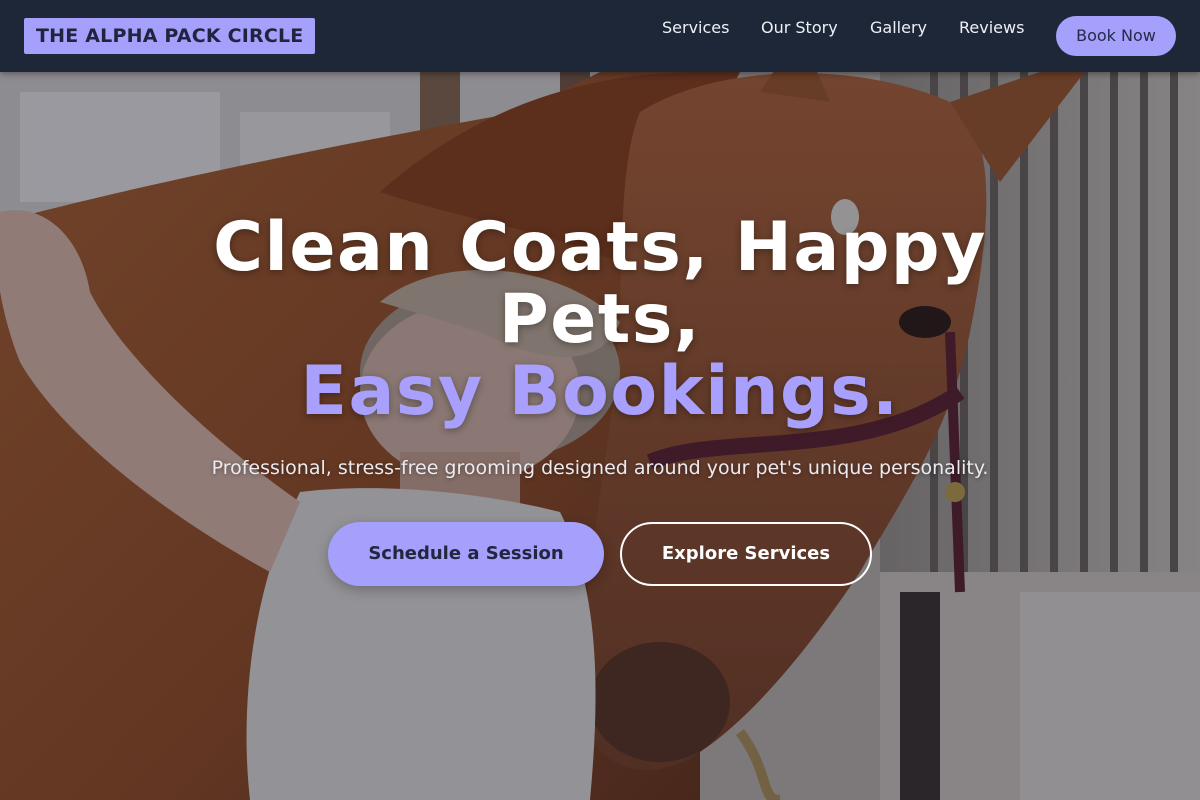  Describe the element at coordinates (600, 247) in the screenshot. I see `headline-line-1: Clean Coats, Happy` at that location.